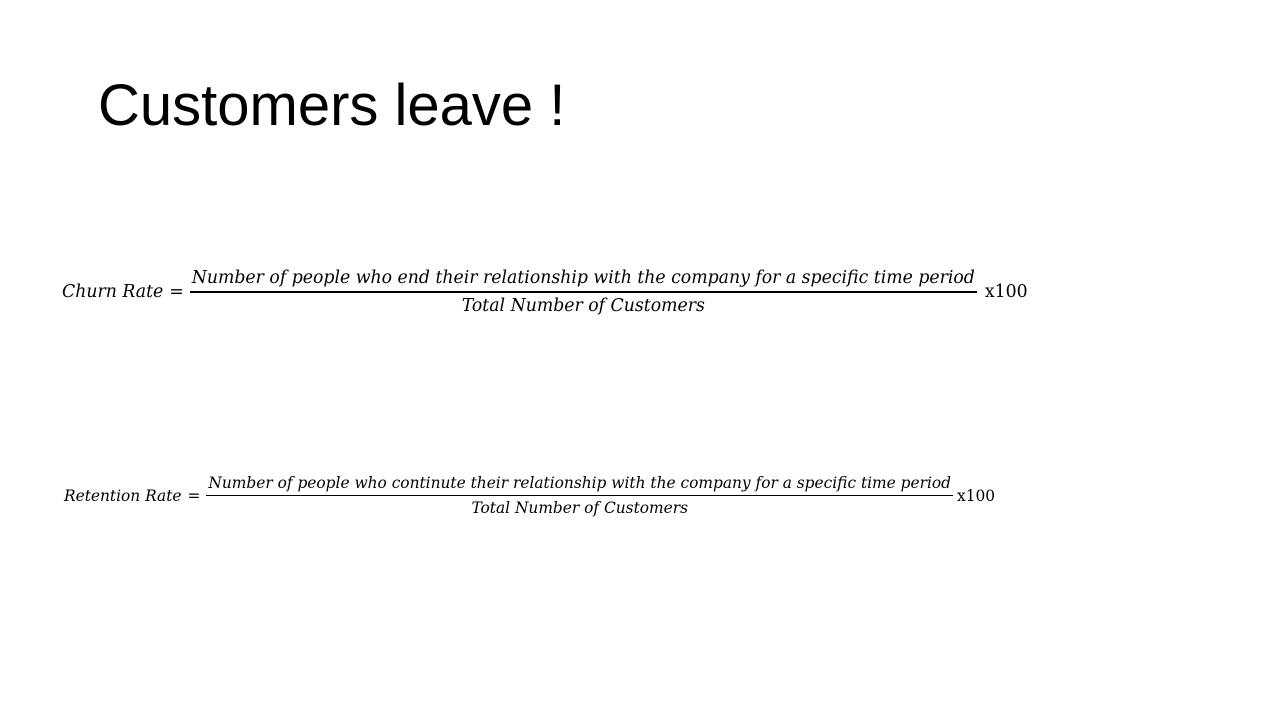  I want to click on retention-rate-label: Retention Rate, so click(123, 495).